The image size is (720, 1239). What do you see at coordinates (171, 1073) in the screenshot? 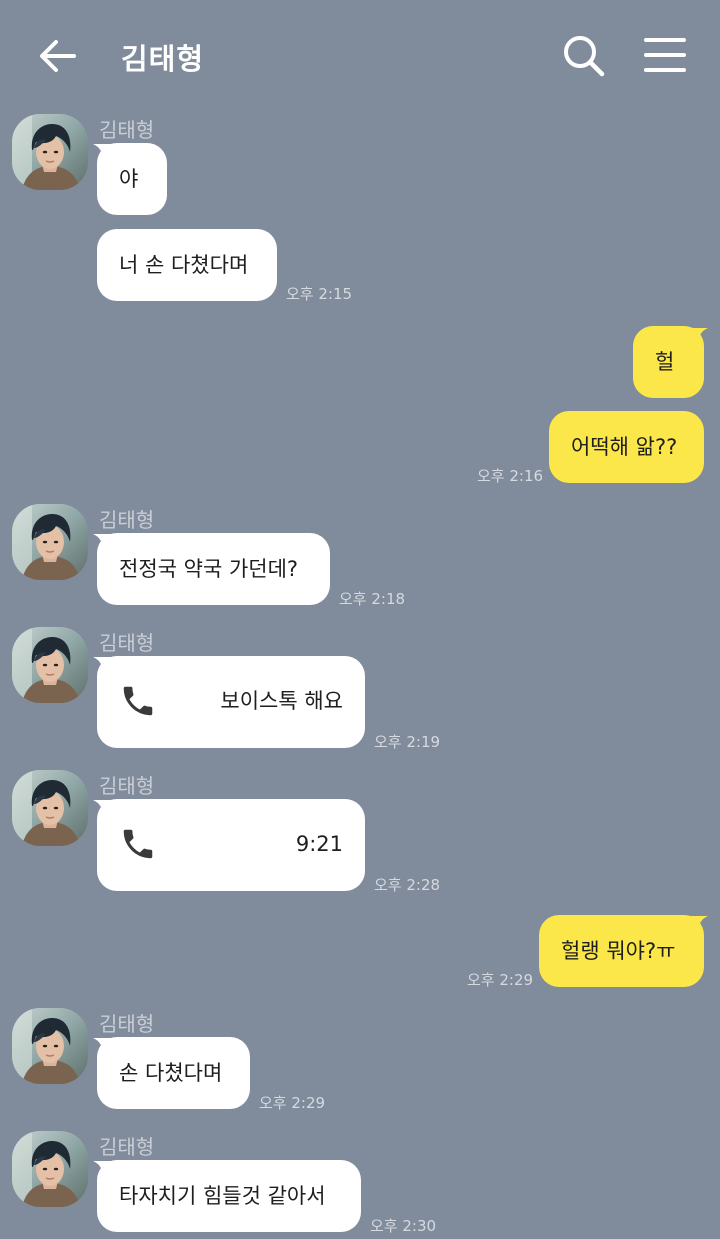
I see `message-text: 손 다쳤다며` at bounding box center [171, 1073].